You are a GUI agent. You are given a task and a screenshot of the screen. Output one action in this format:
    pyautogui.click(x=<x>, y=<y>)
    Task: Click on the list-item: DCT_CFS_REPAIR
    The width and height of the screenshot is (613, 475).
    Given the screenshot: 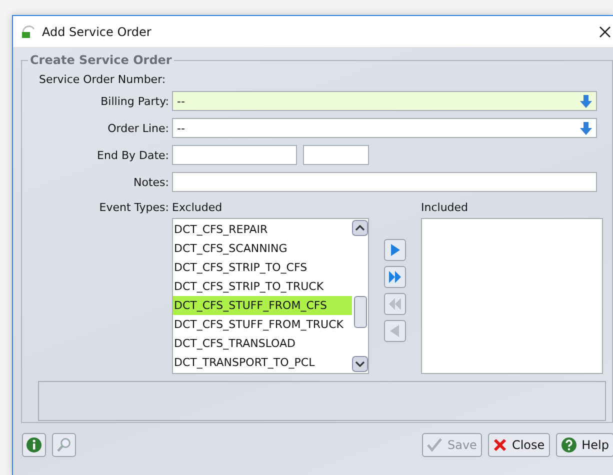 What is the action you would take?
    pyautogui.click(x=262, y=229)
    